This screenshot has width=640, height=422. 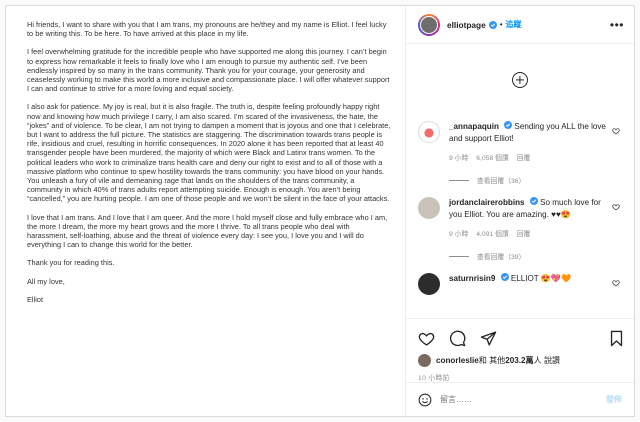 What do you see at coordinates (492, 233) in the screenshot?
I see `comment-likes: 4,091 個讚` at bounding box center [492, 233].